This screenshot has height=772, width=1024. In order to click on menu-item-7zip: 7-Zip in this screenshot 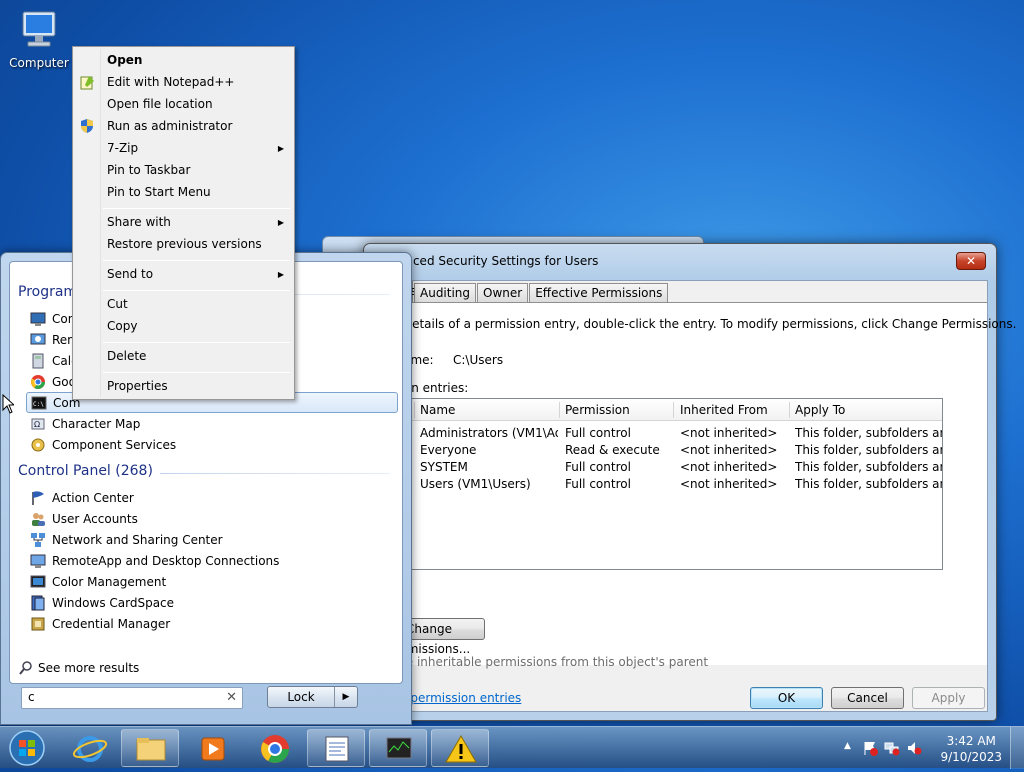, I will do `click(122, 148)`.